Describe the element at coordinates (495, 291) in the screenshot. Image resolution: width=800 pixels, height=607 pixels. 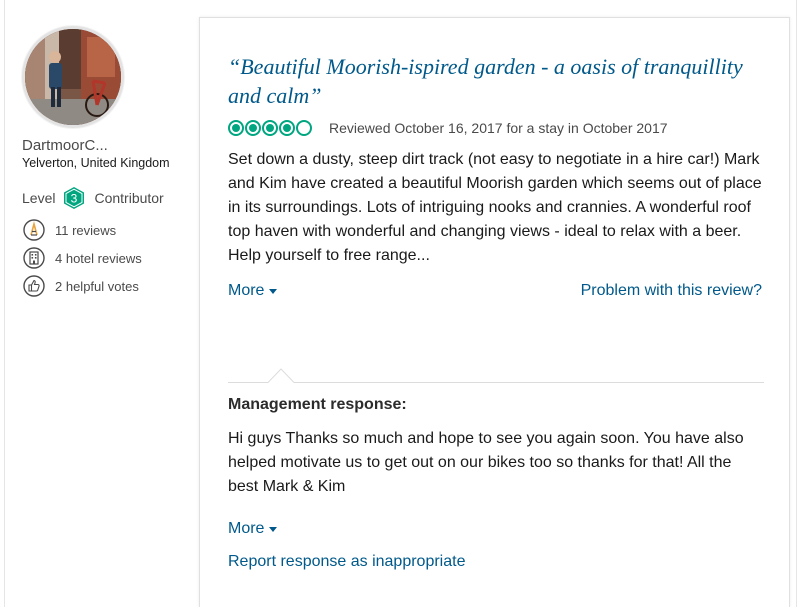
I see `review-actions: More Problem with this review?` at that location.